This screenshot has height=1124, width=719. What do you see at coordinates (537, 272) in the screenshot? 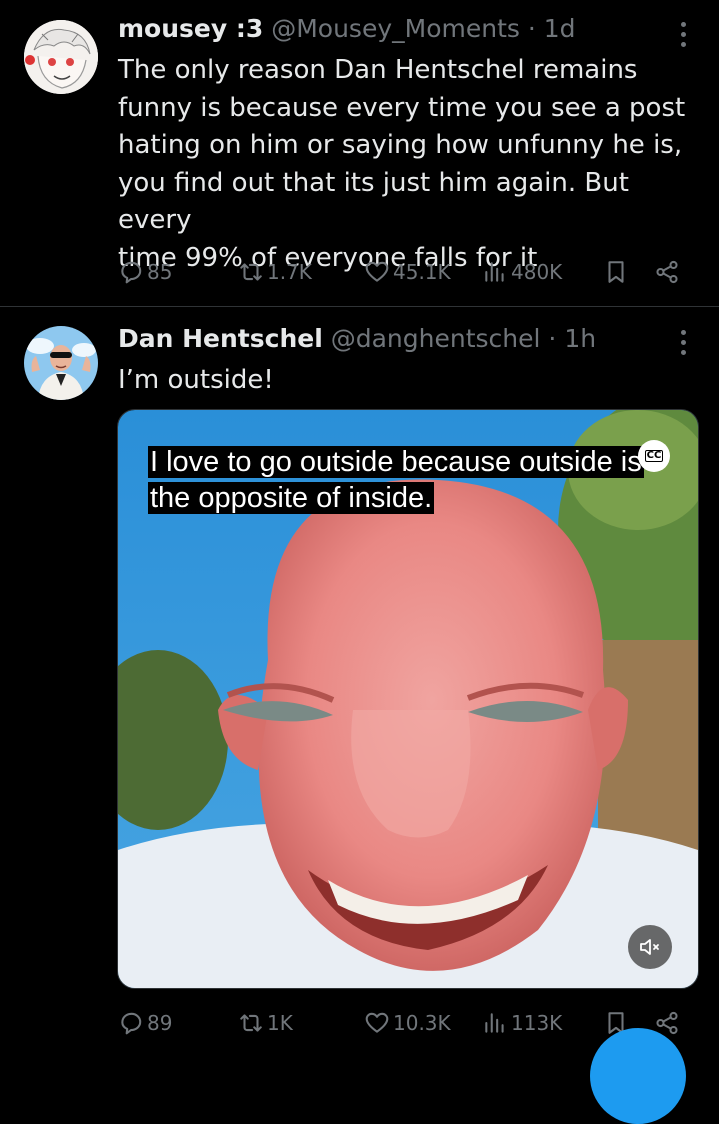
I see `view-count: 480K` at bounding box center [537, 272].